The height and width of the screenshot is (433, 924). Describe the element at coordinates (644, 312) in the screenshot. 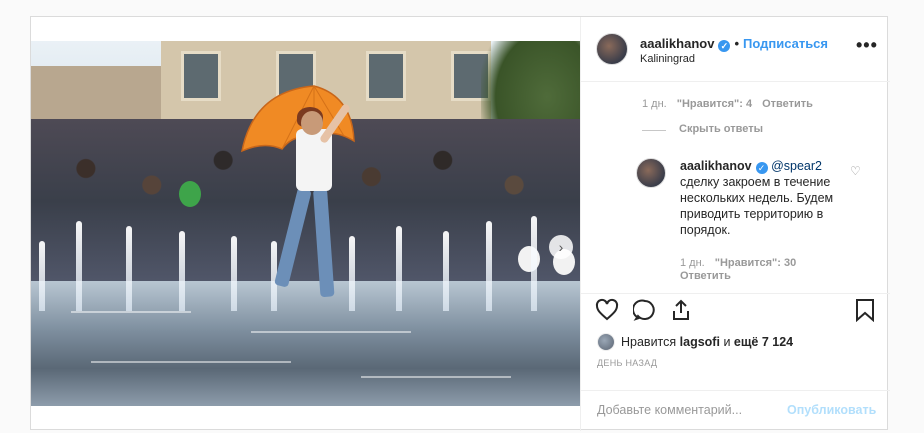

I see `comment-icon` at that location.